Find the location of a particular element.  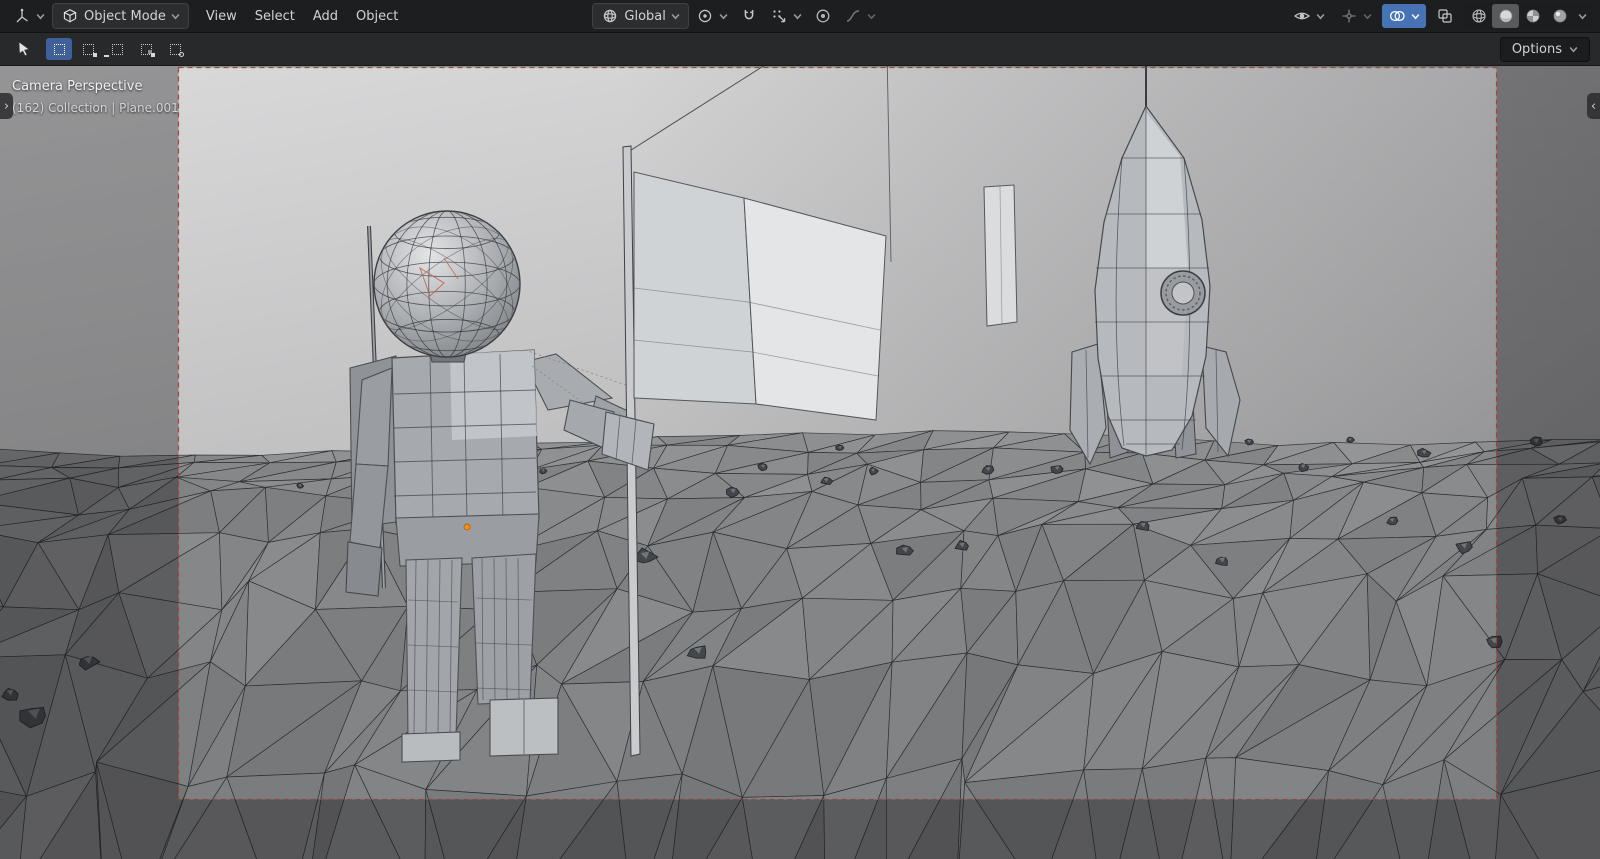

snap-toggle-button is located at coordinates (749, 16).